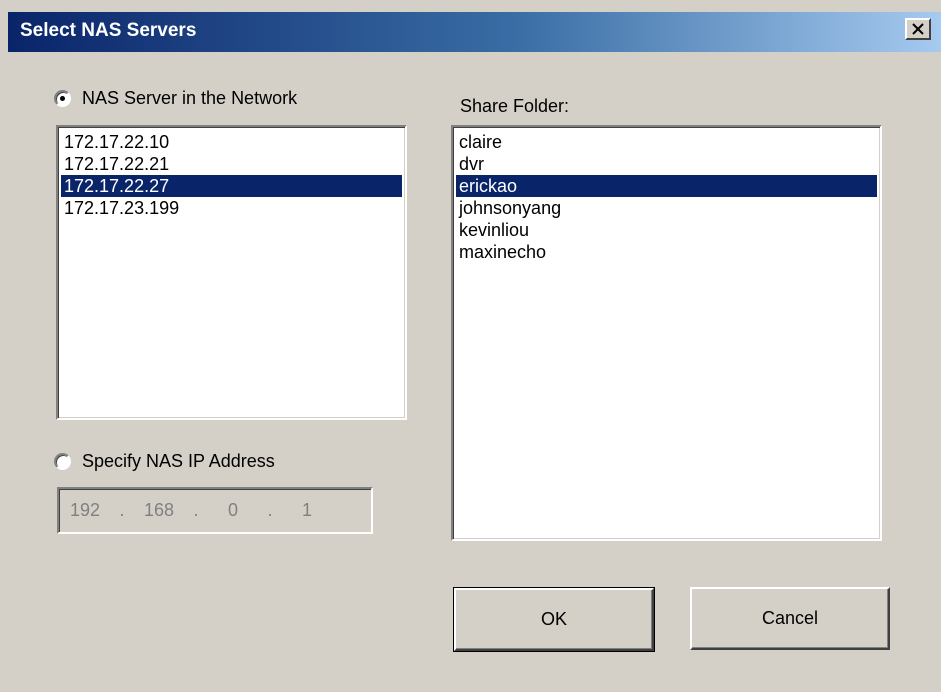 The image size is (941, 692). Describe the element at coordinates (231, 142) in the screenshot. I see `nas-server-list-item: 172.17.22.10` at that location.